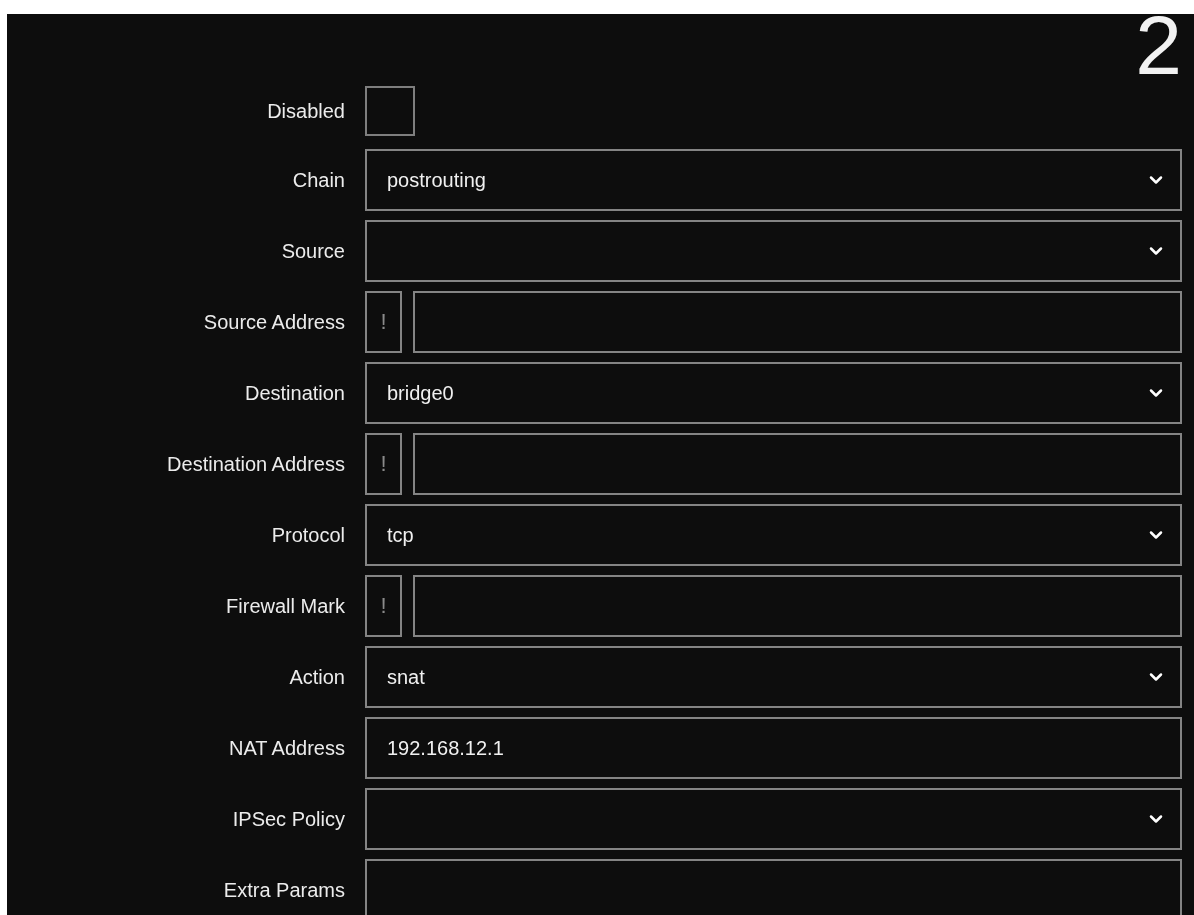  Describe the element at coordinates (773, 748) in the screenshot. I see `input-field: 192.168.12.1` at that location.